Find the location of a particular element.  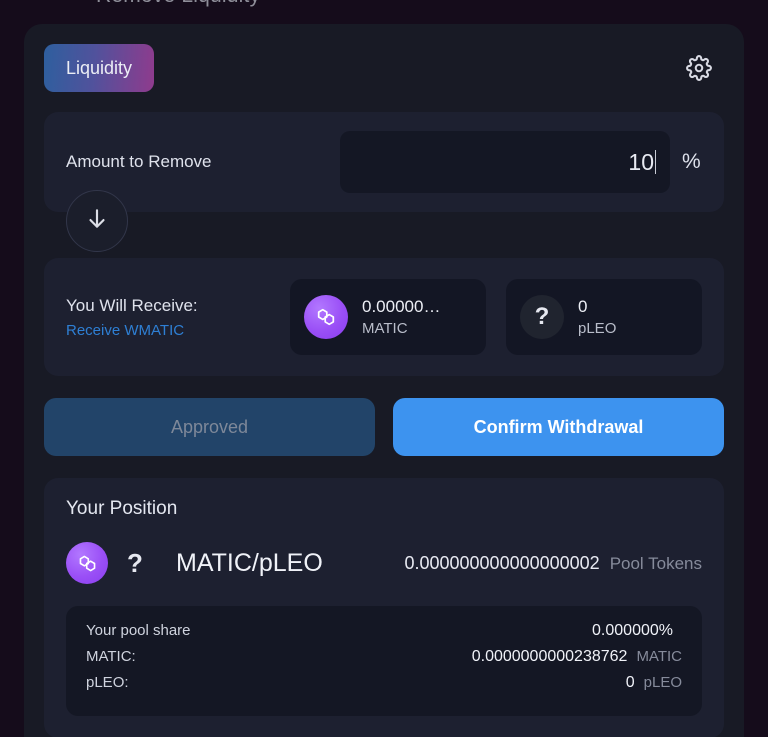

detail-value-group: 0 pLEO is located at coordinates (654, 683).